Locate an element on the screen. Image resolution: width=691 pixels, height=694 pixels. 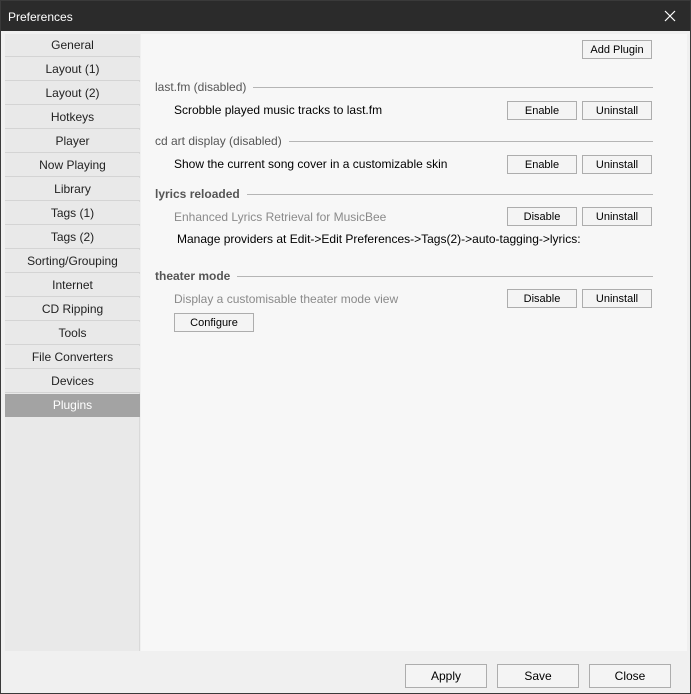
sidebar-item-general: General is located at coordinates (72, 45).